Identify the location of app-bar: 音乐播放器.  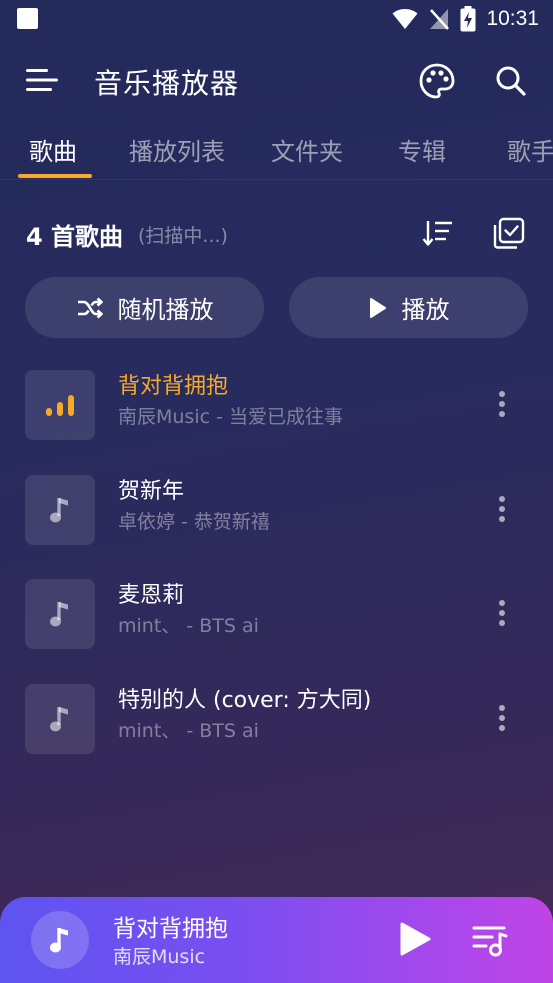
(276, 81).